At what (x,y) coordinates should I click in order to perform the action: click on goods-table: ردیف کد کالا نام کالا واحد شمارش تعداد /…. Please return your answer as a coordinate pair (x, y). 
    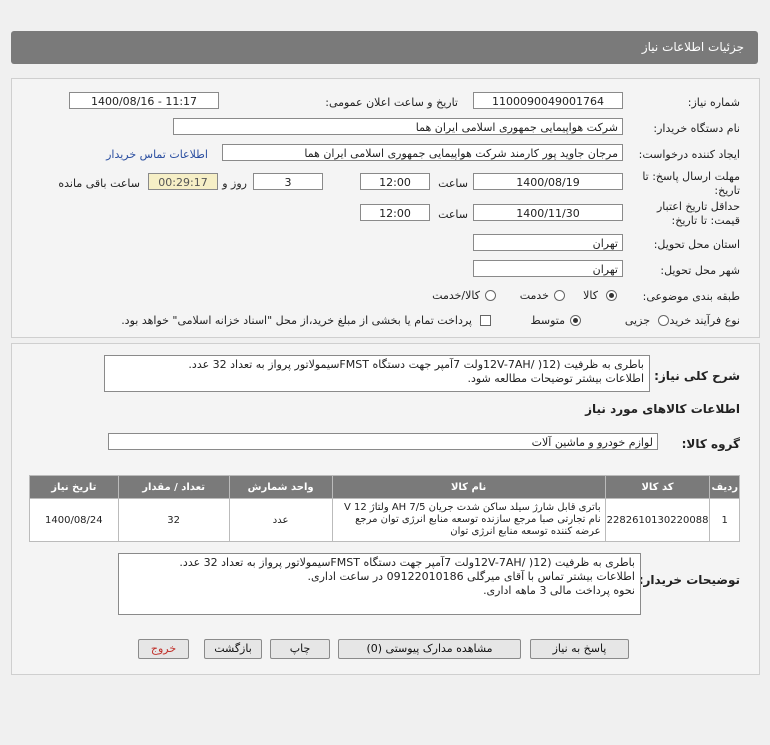
    Looking at the image, I should click on (384, 508).